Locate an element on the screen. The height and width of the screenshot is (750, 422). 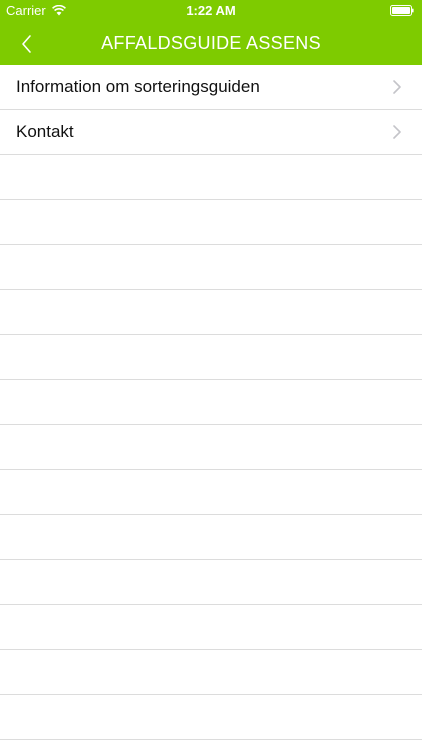
page-title: AFFALDSGUIDE ASSENS is located at coordinates (211, 43).